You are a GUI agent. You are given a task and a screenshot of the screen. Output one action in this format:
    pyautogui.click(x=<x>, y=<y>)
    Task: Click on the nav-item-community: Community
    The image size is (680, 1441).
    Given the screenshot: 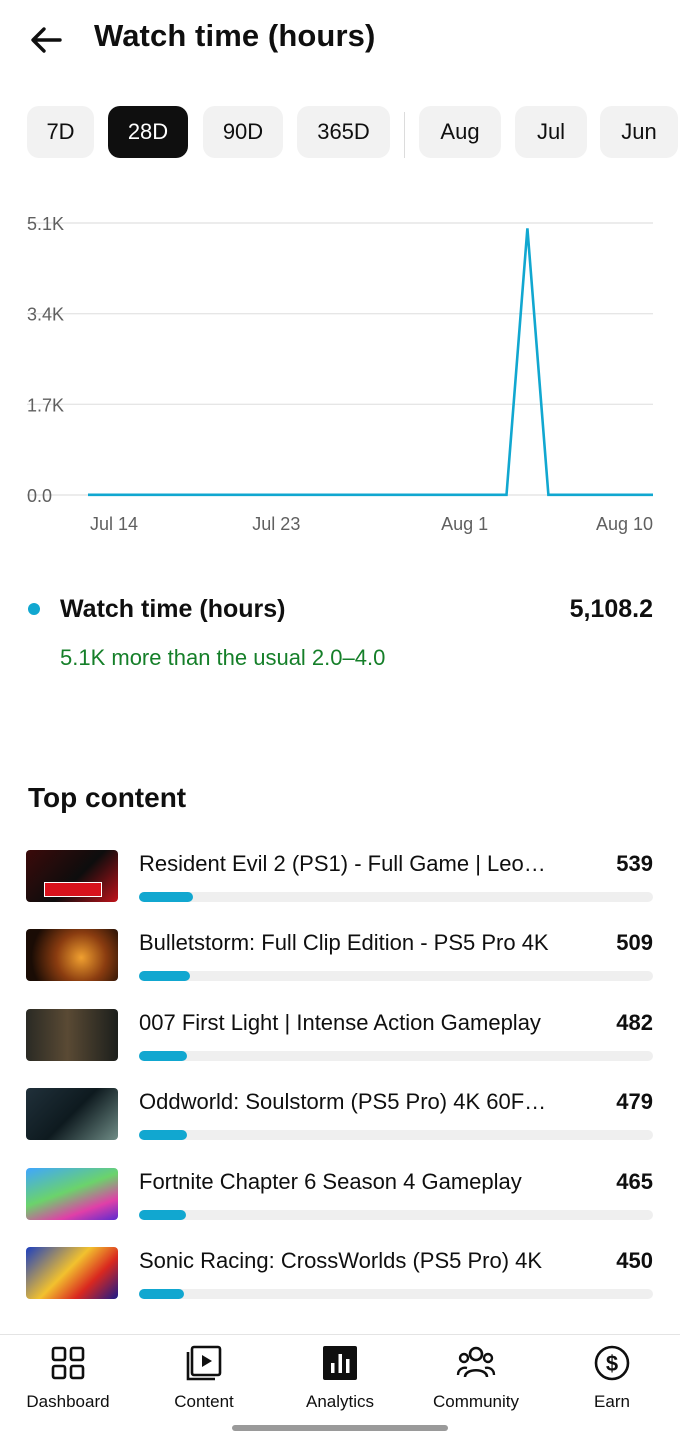 What is the action you would take?
    pyautogui.click(x=476, y=1378)
    